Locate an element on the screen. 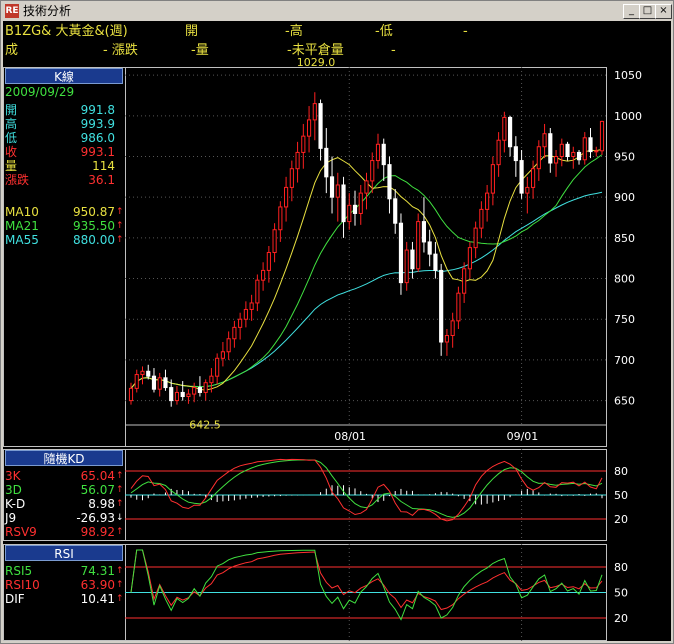 This screenshot has height=644, width=674. rsi5-line is located at coordinates (366, 585).